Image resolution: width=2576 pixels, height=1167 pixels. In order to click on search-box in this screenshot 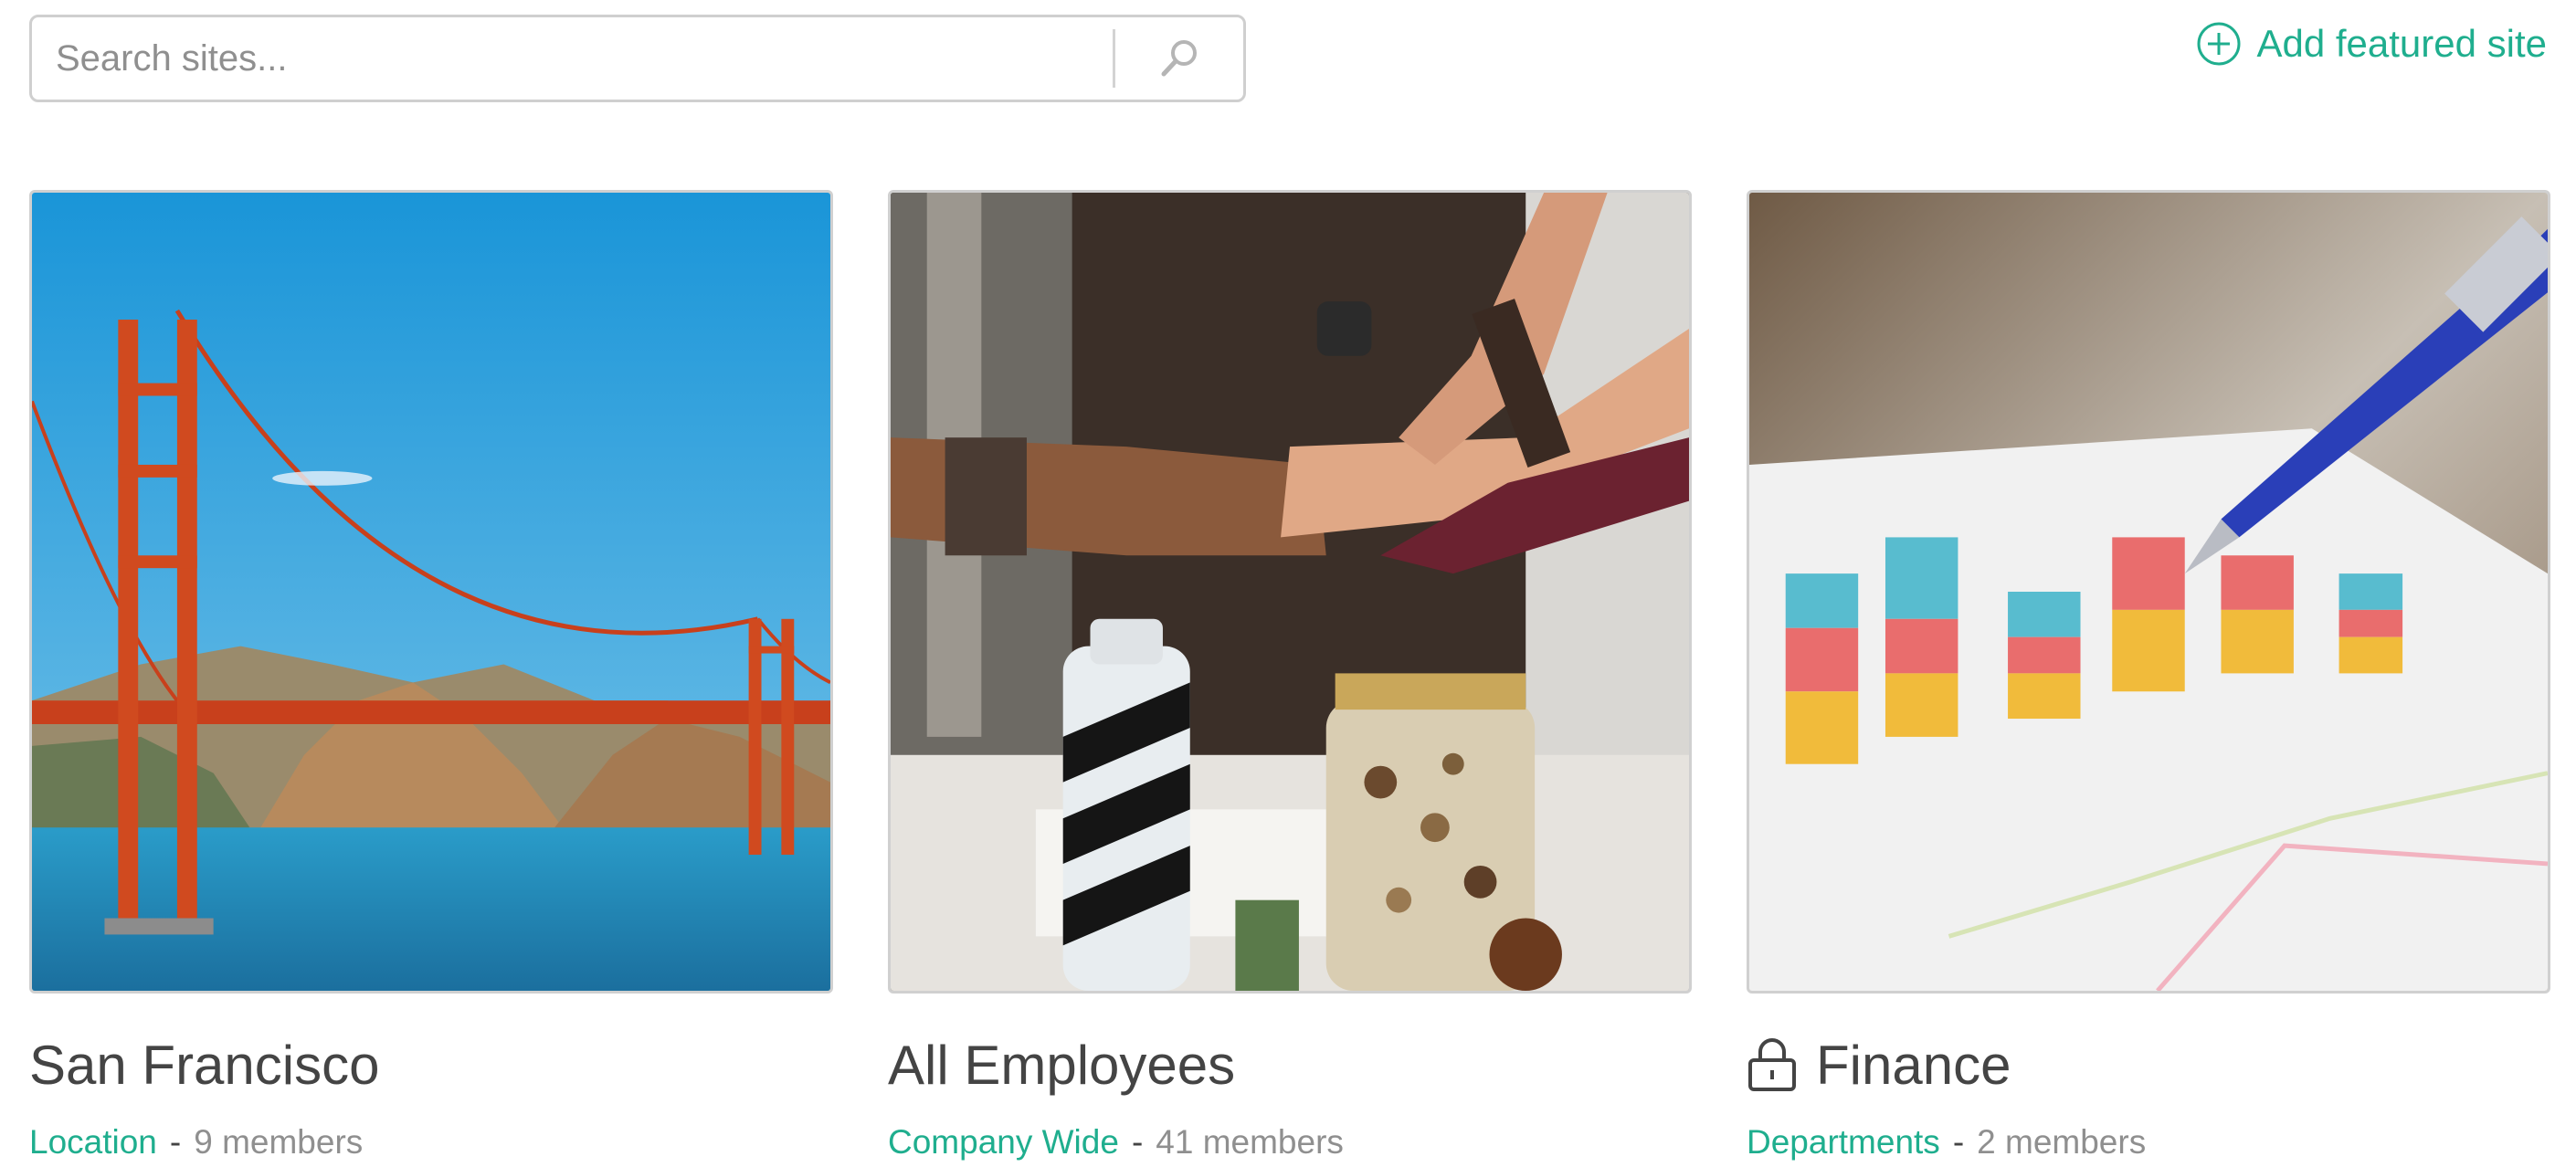, I will do `click(637, 58)`.